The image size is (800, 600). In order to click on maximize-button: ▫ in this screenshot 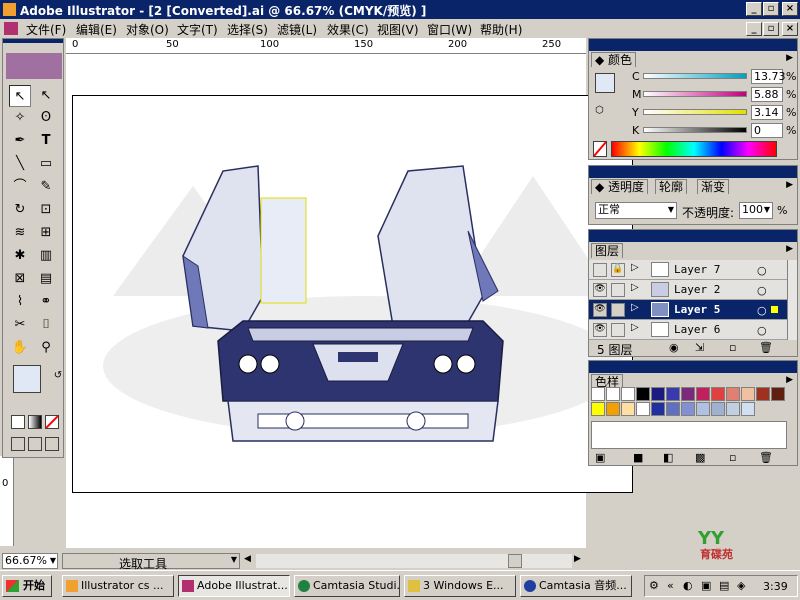, I will do `click(771, 9)`.